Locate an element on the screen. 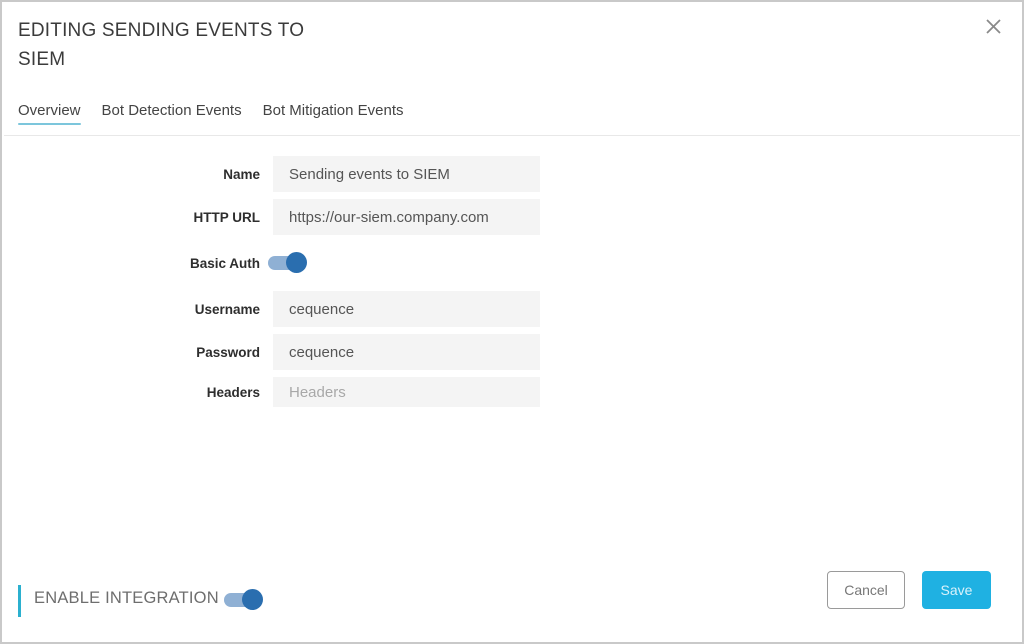 This screenshot has height=644, width=1024. headers-row: Headers is located at coordinates (272, 392).